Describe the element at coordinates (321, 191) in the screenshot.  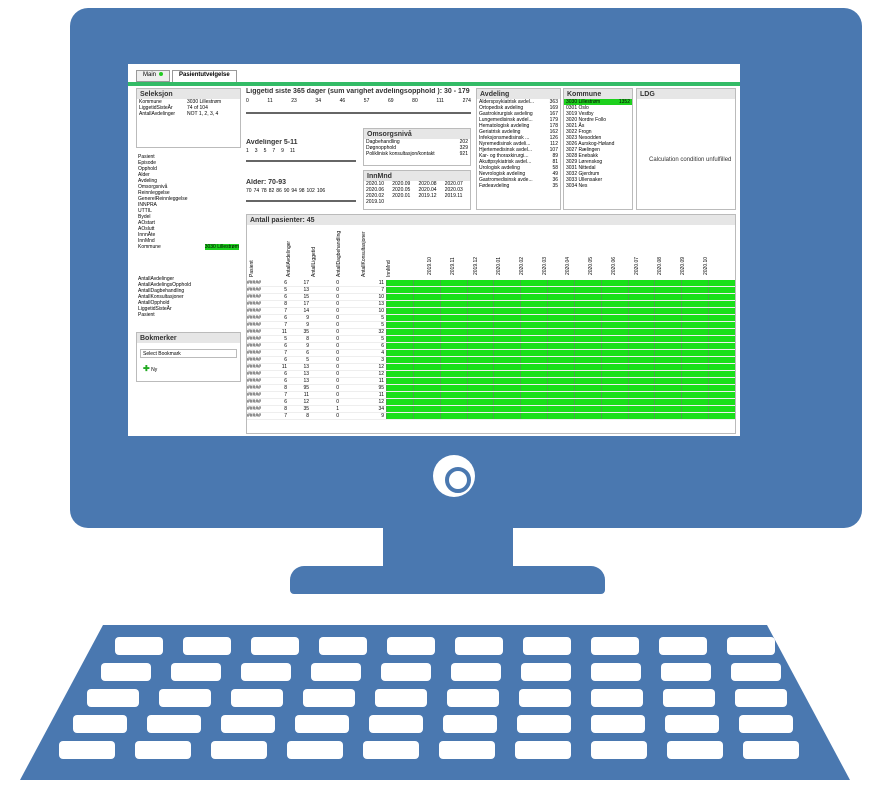
I see `slider-tick: 106` at that location.